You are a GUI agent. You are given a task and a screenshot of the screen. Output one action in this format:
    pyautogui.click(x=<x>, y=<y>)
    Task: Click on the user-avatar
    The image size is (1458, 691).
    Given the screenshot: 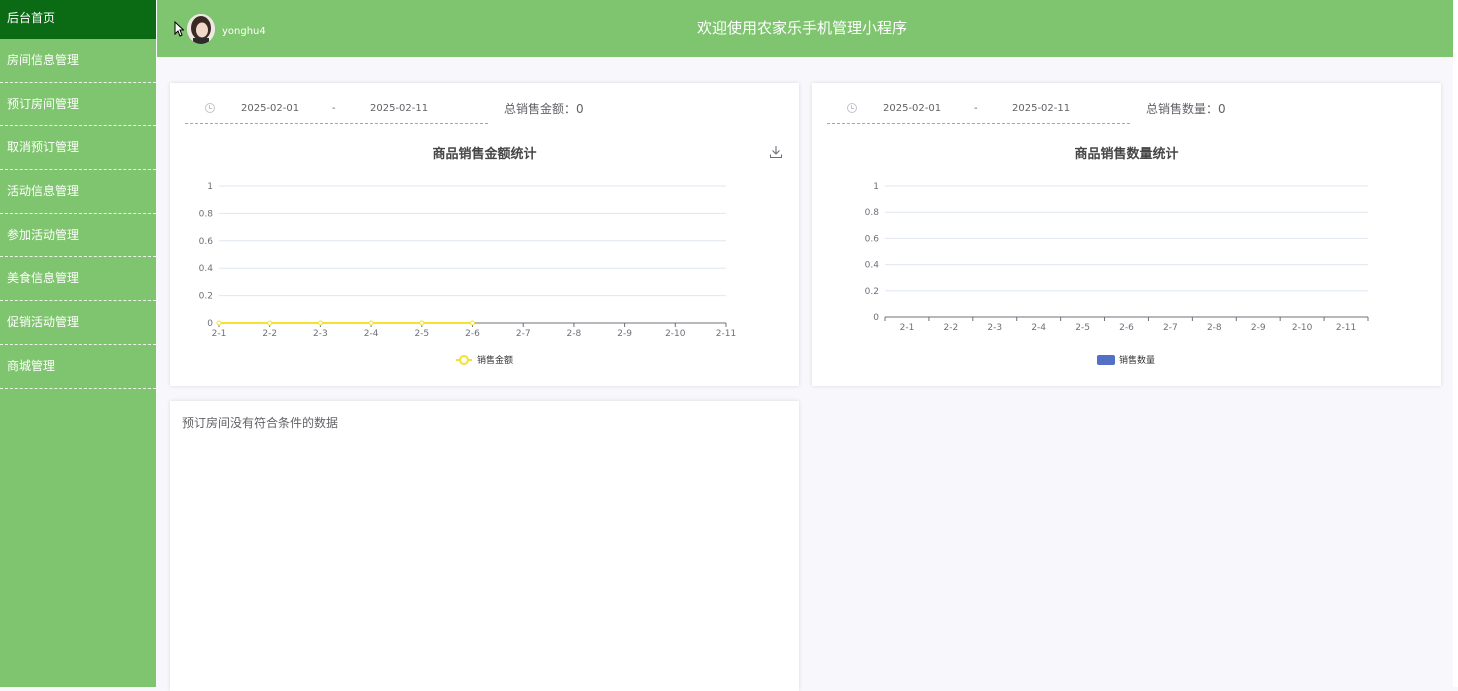 What is the action you would take?
    pyautogui.click(x=201, y=29)
    